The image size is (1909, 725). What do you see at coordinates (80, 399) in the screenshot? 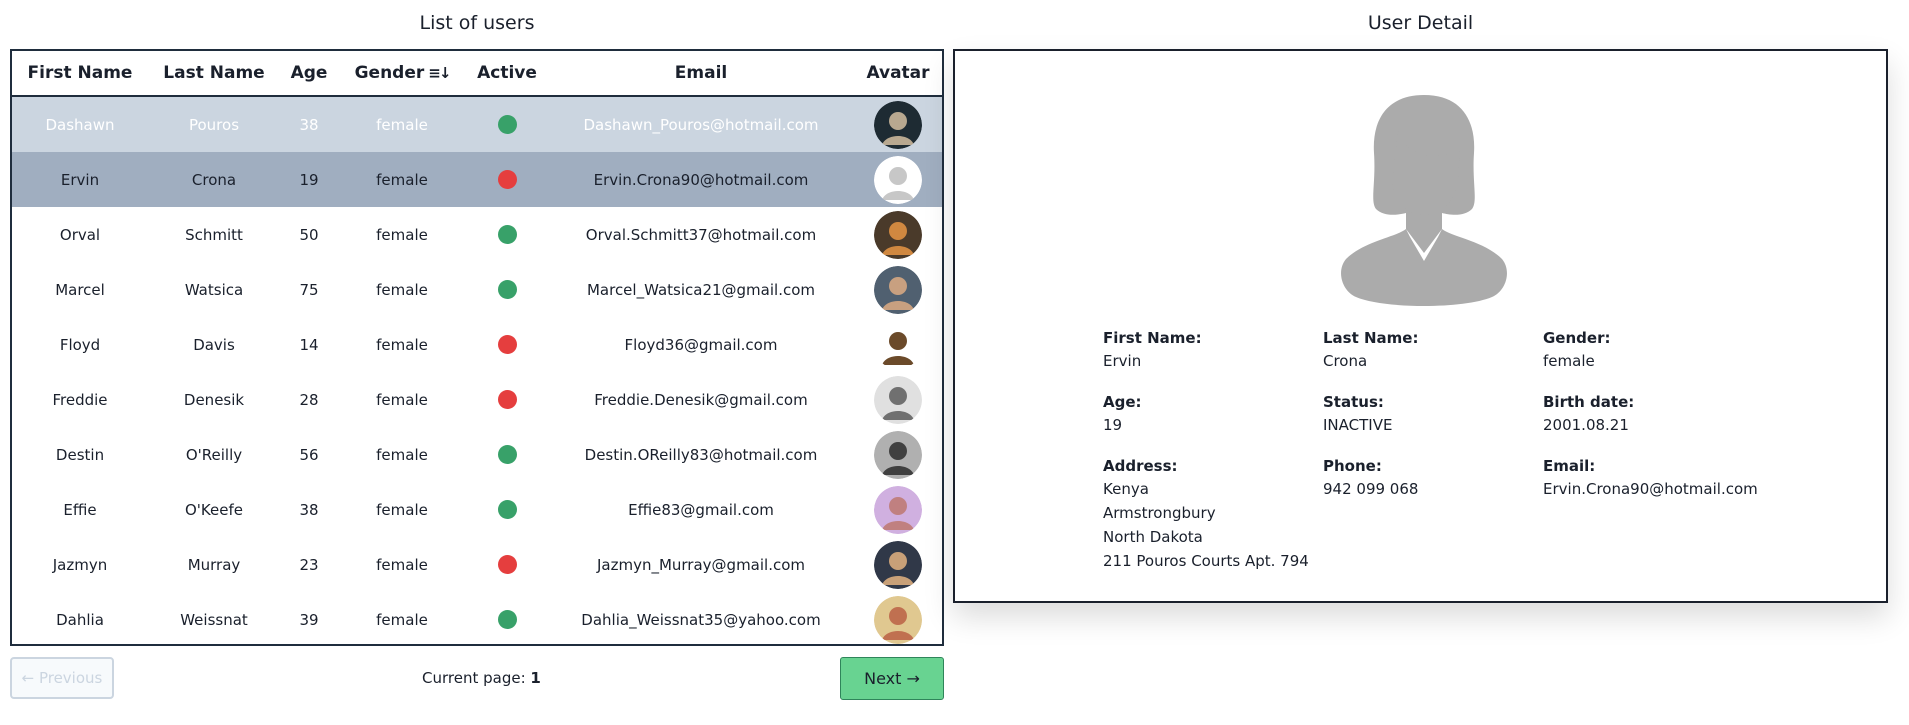
I see `cell-first-name: Freddie` at bounding box center [80, 399].